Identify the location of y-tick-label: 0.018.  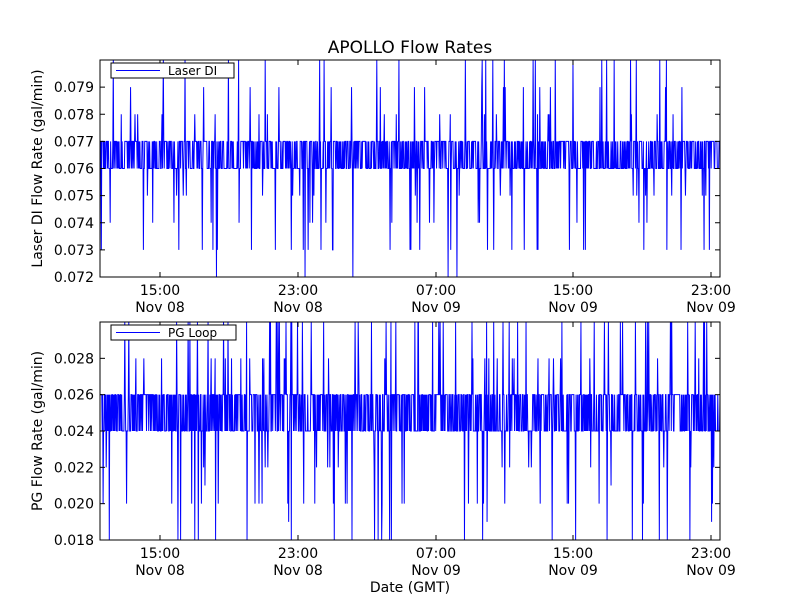
(74, 541).